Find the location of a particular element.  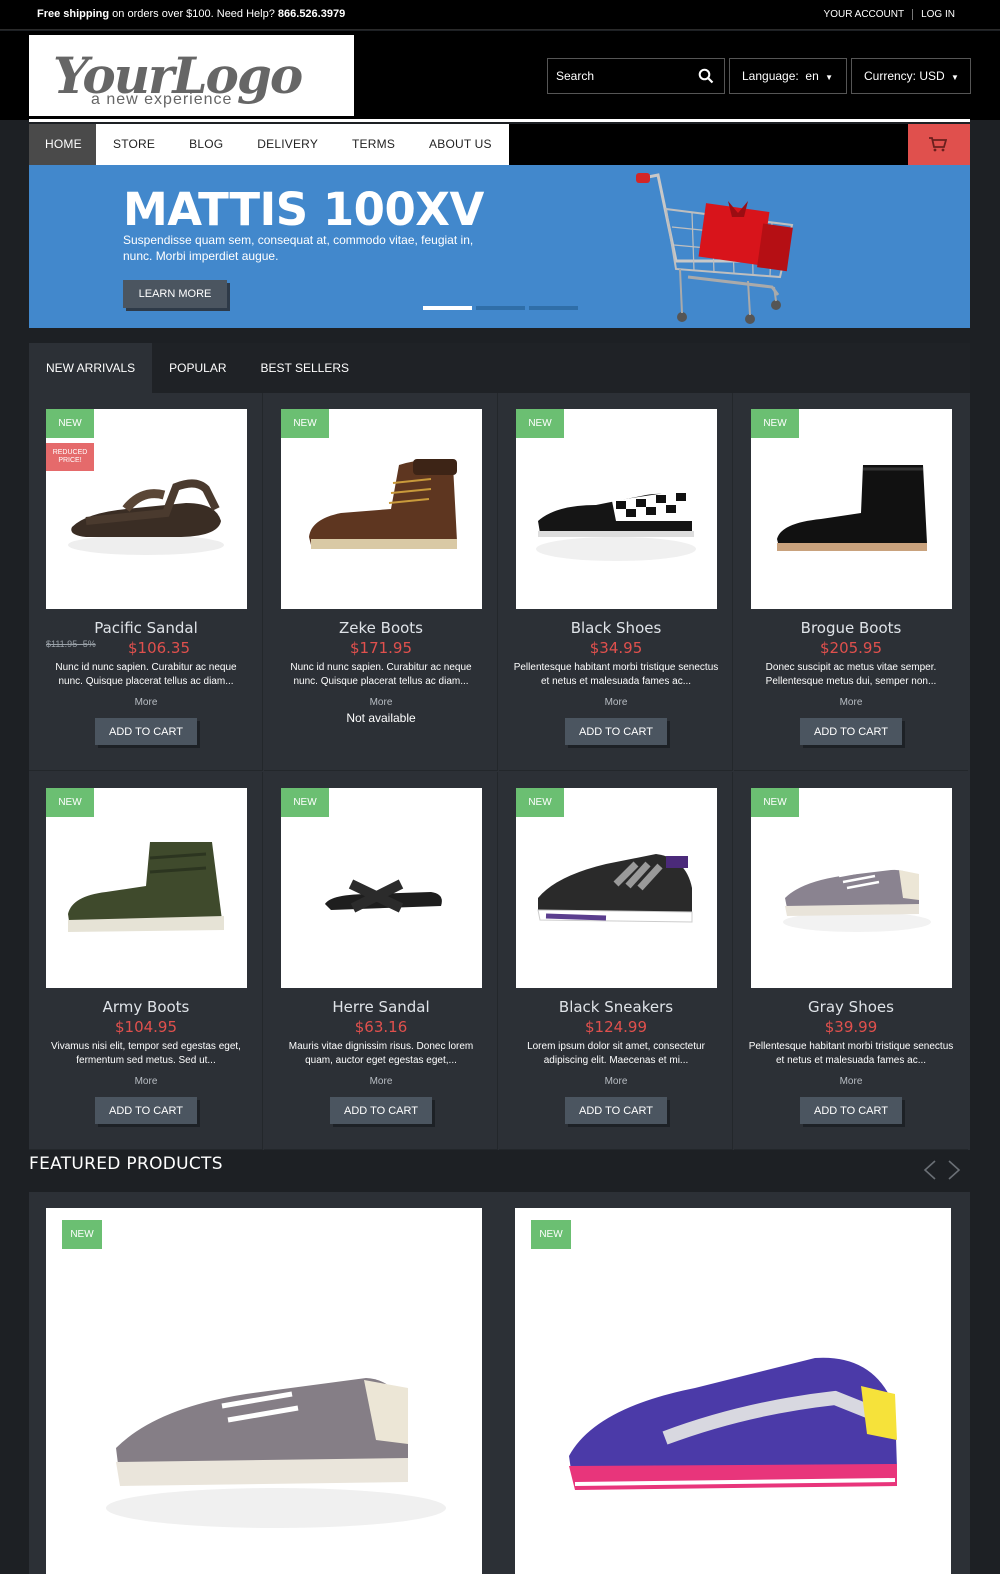

nav-store: STORE is located at coordinates (134, 144).